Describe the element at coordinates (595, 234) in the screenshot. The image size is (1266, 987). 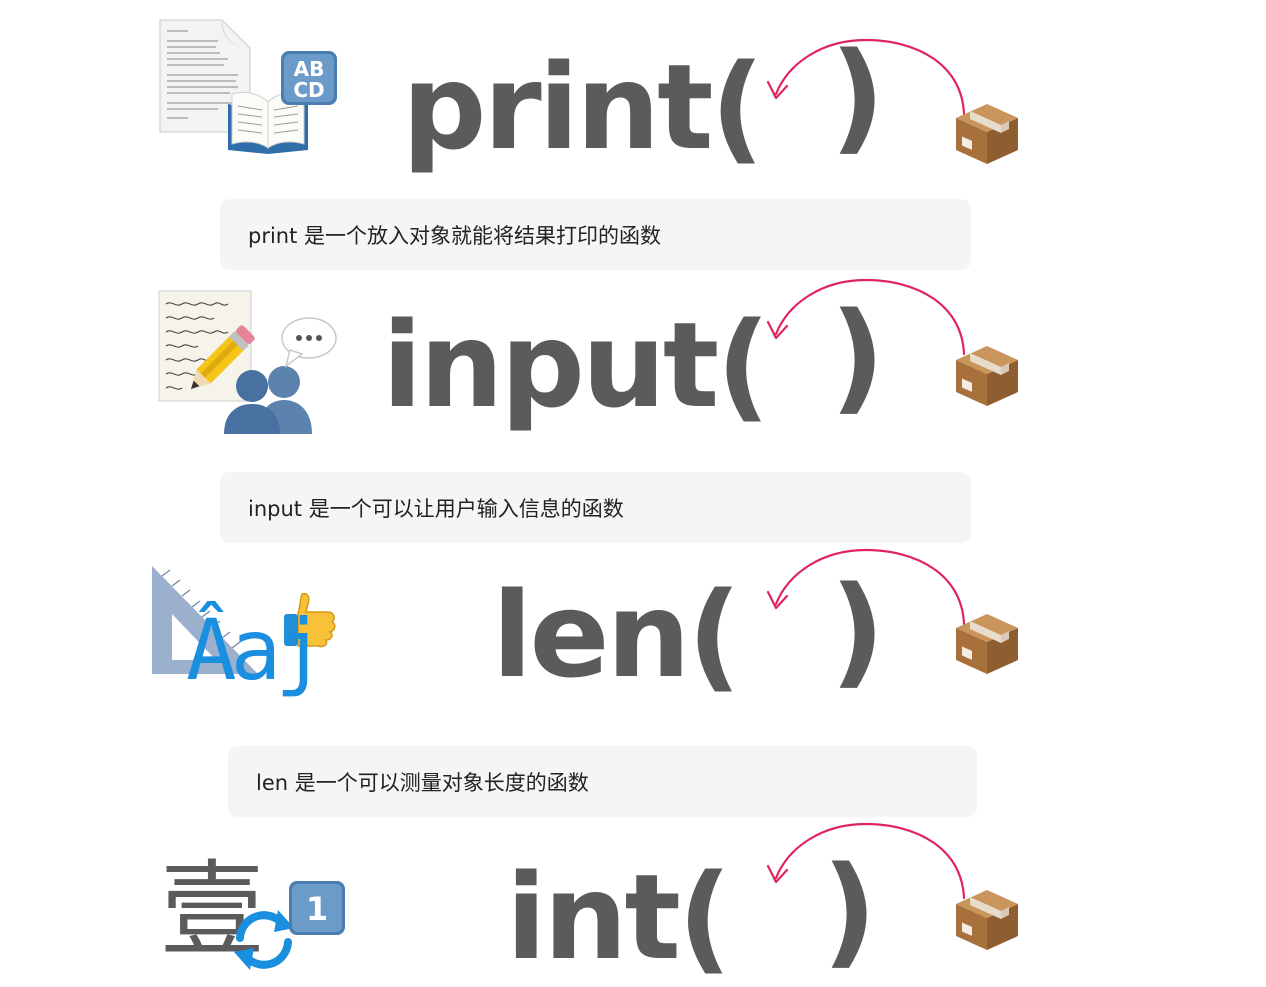
I see `caption-print: print 是一个放入对象就能将结果打印的函数` at that location.